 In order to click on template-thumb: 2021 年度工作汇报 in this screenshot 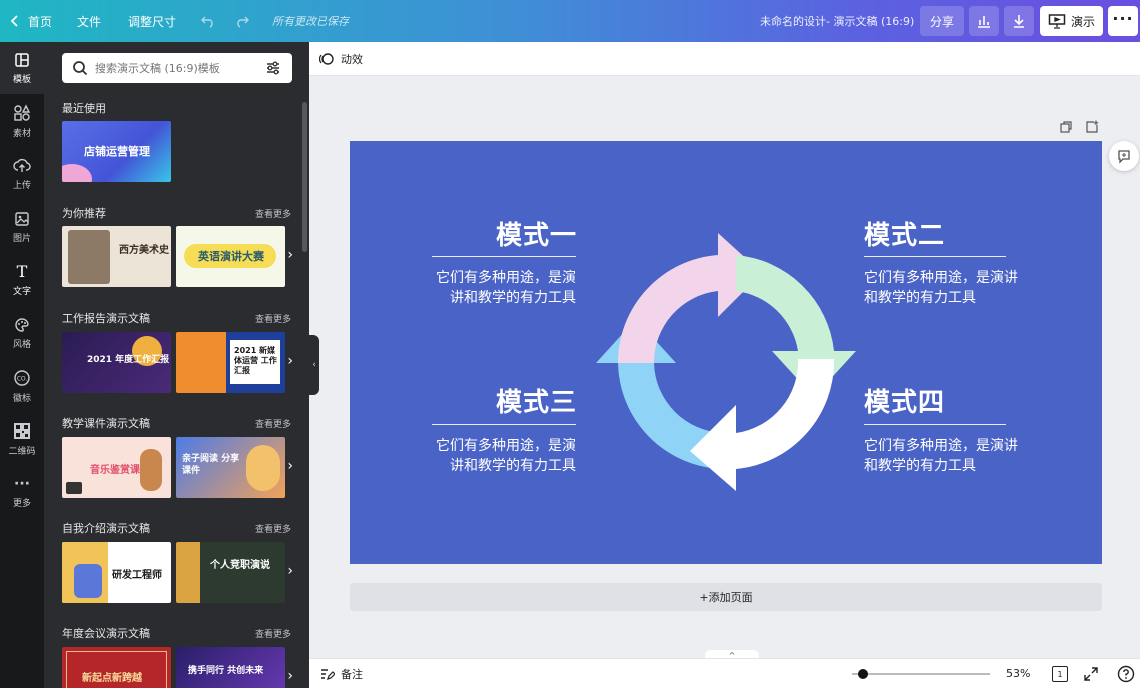, I will do `click(116, 362)`.